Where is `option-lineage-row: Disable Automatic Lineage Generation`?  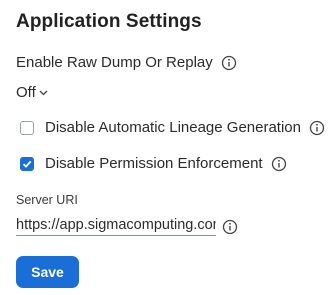
option-lineage-row: Disable Automatic Lineage Generation is located at coordinates (170, 127).